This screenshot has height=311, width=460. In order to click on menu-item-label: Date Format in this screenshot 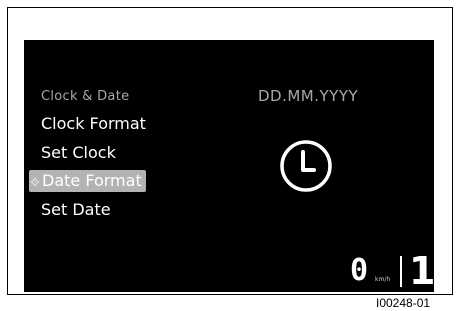, I will do `click(92, 180)`.